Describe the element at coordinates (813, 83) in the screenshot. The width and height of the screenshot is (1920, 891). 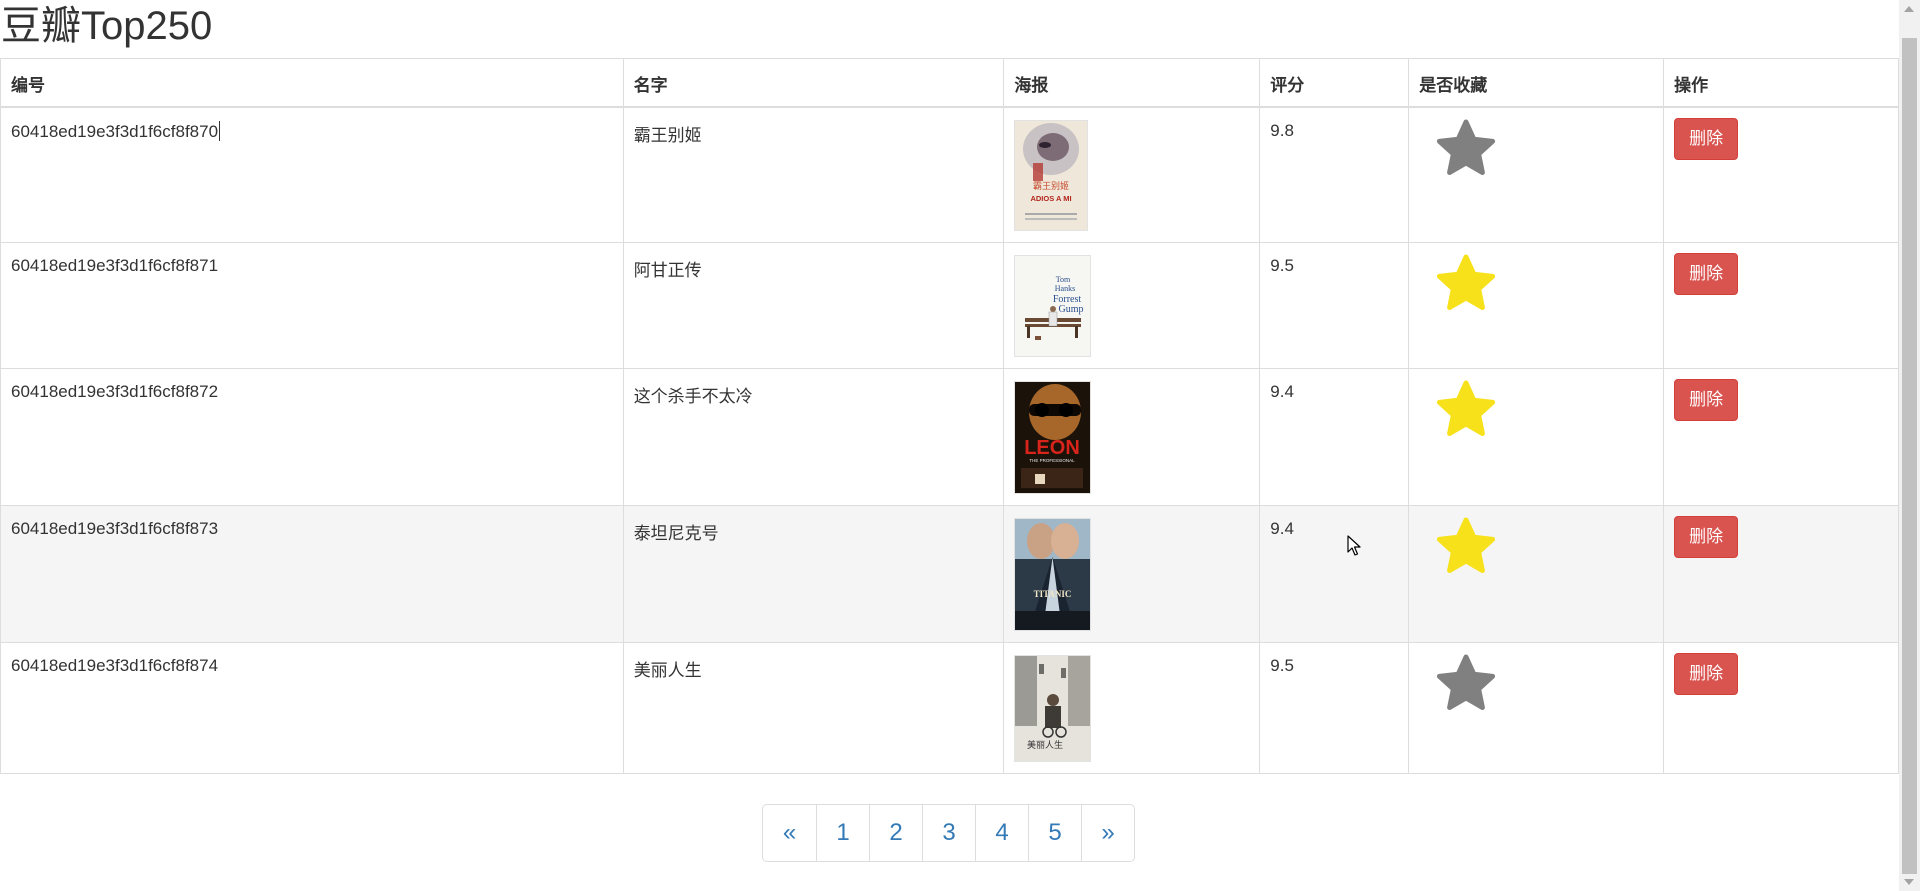
I see `column-header-name: 名字` at that location.